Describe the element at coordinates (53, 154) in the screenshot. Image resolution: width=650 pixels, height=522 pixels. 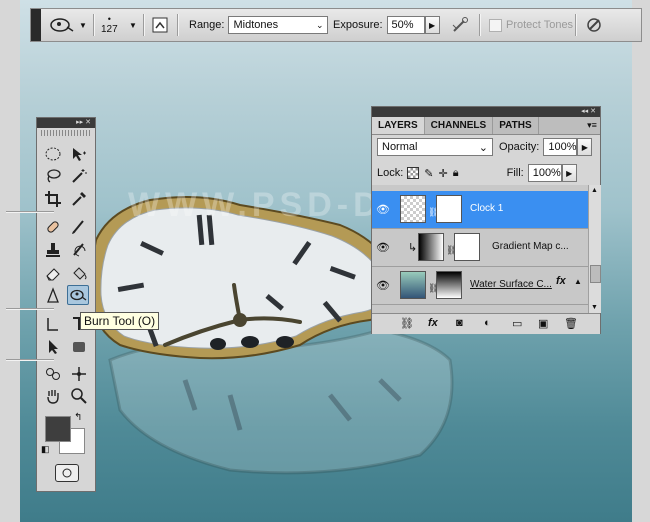
I see `elliptical-marquee-tool-icon` at that location.